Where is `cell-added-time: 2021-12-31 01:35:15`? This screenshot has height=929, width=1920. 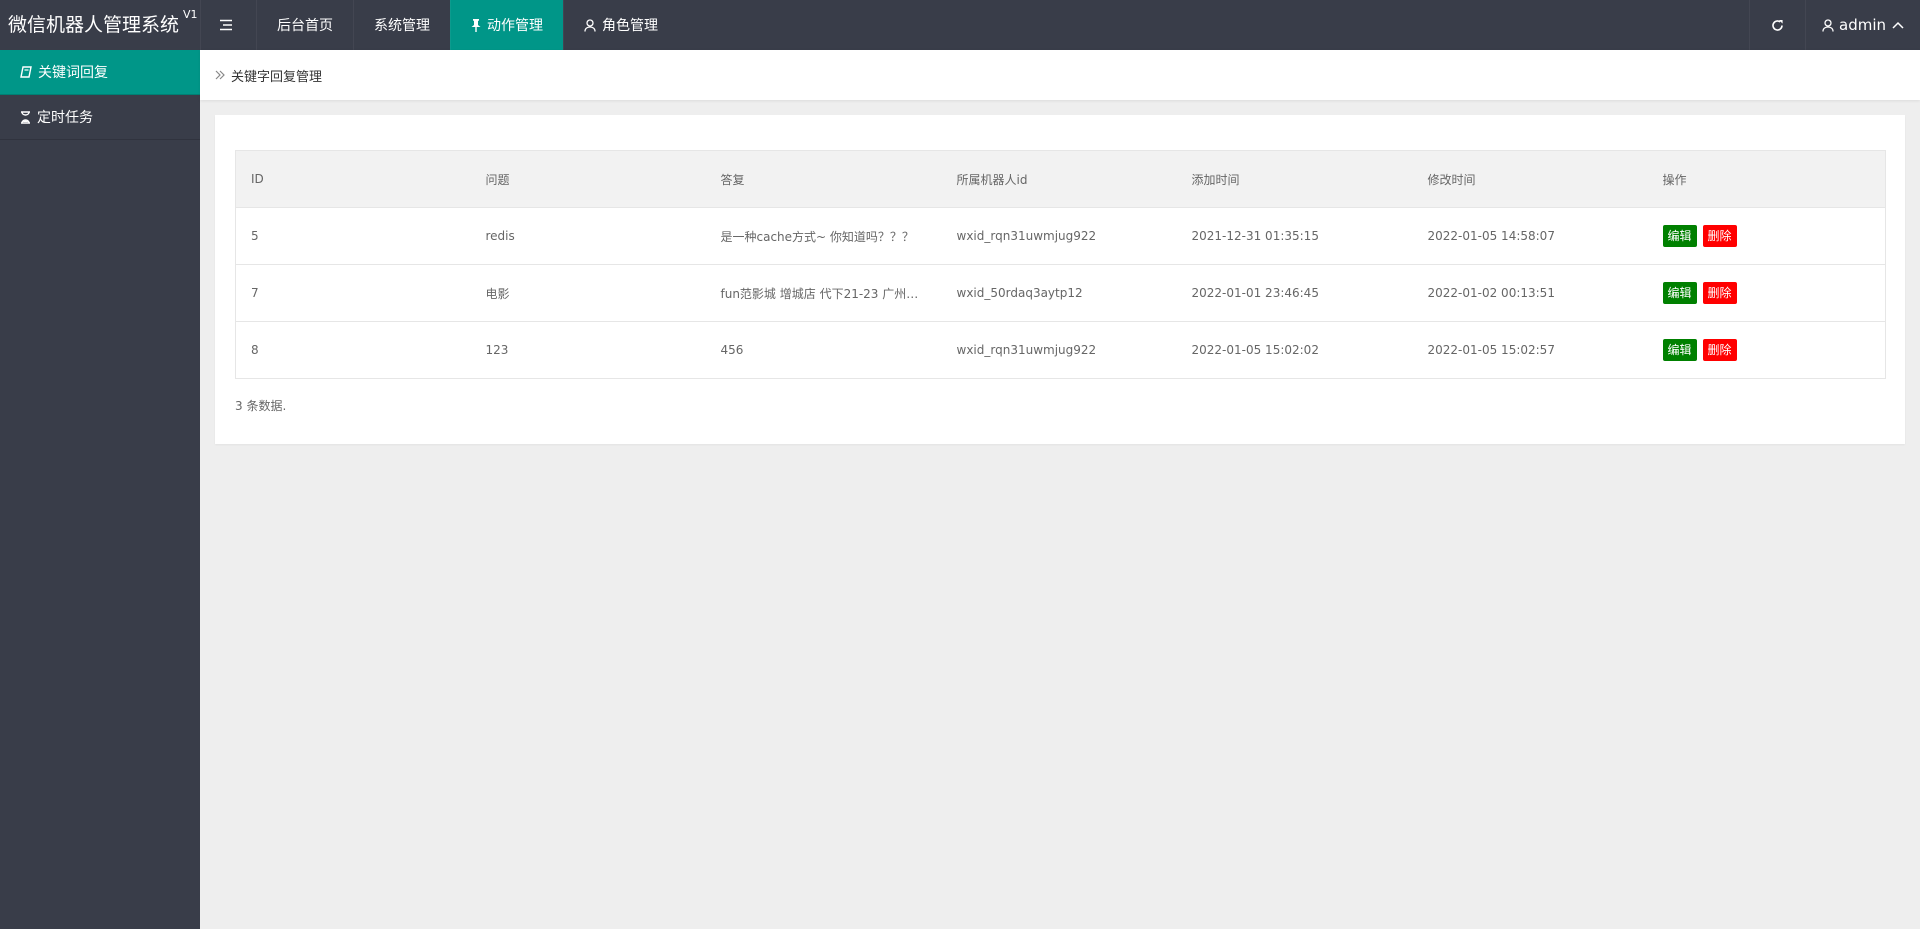 cell-added-time: 2021-12-31 01:35:15 is located at coordinates (1294, 236).